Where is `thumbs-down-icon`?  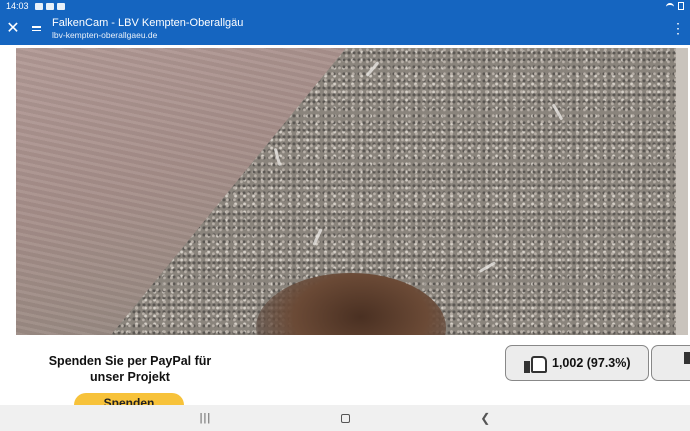
thumbs-down-icon is located at coordinates (687, 358).